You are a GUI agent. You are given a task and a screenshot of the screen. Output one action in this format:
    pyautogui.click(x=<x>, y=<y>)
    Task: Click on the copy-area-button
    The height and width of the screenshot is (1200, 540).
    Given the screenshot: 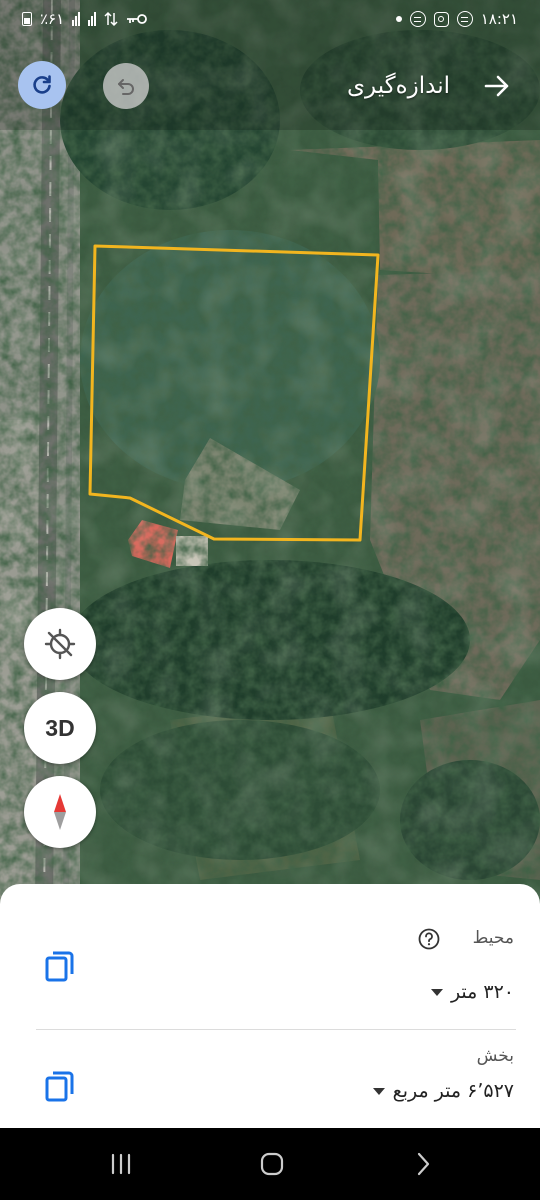 What is the action you would take?
    pyautogui.click(x=60, y=1086)
    